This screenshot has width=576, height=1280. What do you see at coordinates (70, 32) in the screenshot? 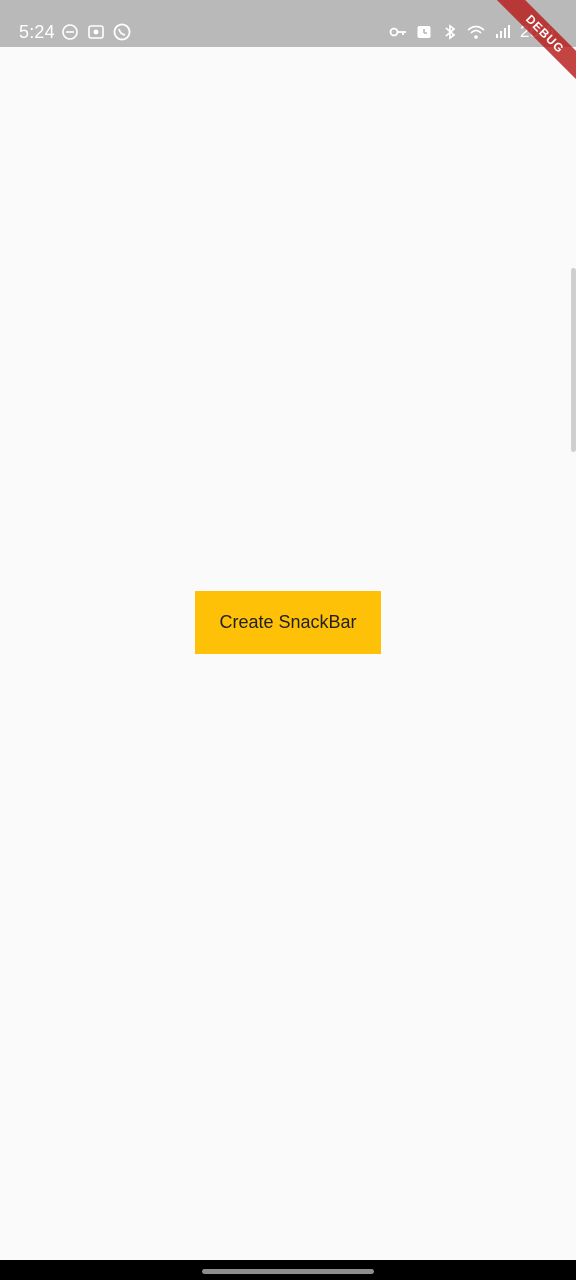
I see `minus-circle-icon` at bounding box center [70, 32].